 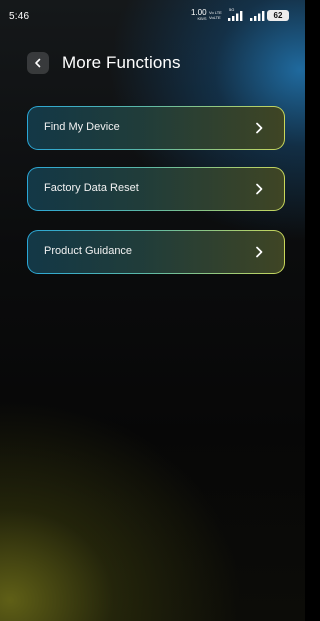 What do you see at coordinates (91, 188) in the screenshot?
I see `menu-item-label: Factory Data Reset` at bounding box center [91, 188].